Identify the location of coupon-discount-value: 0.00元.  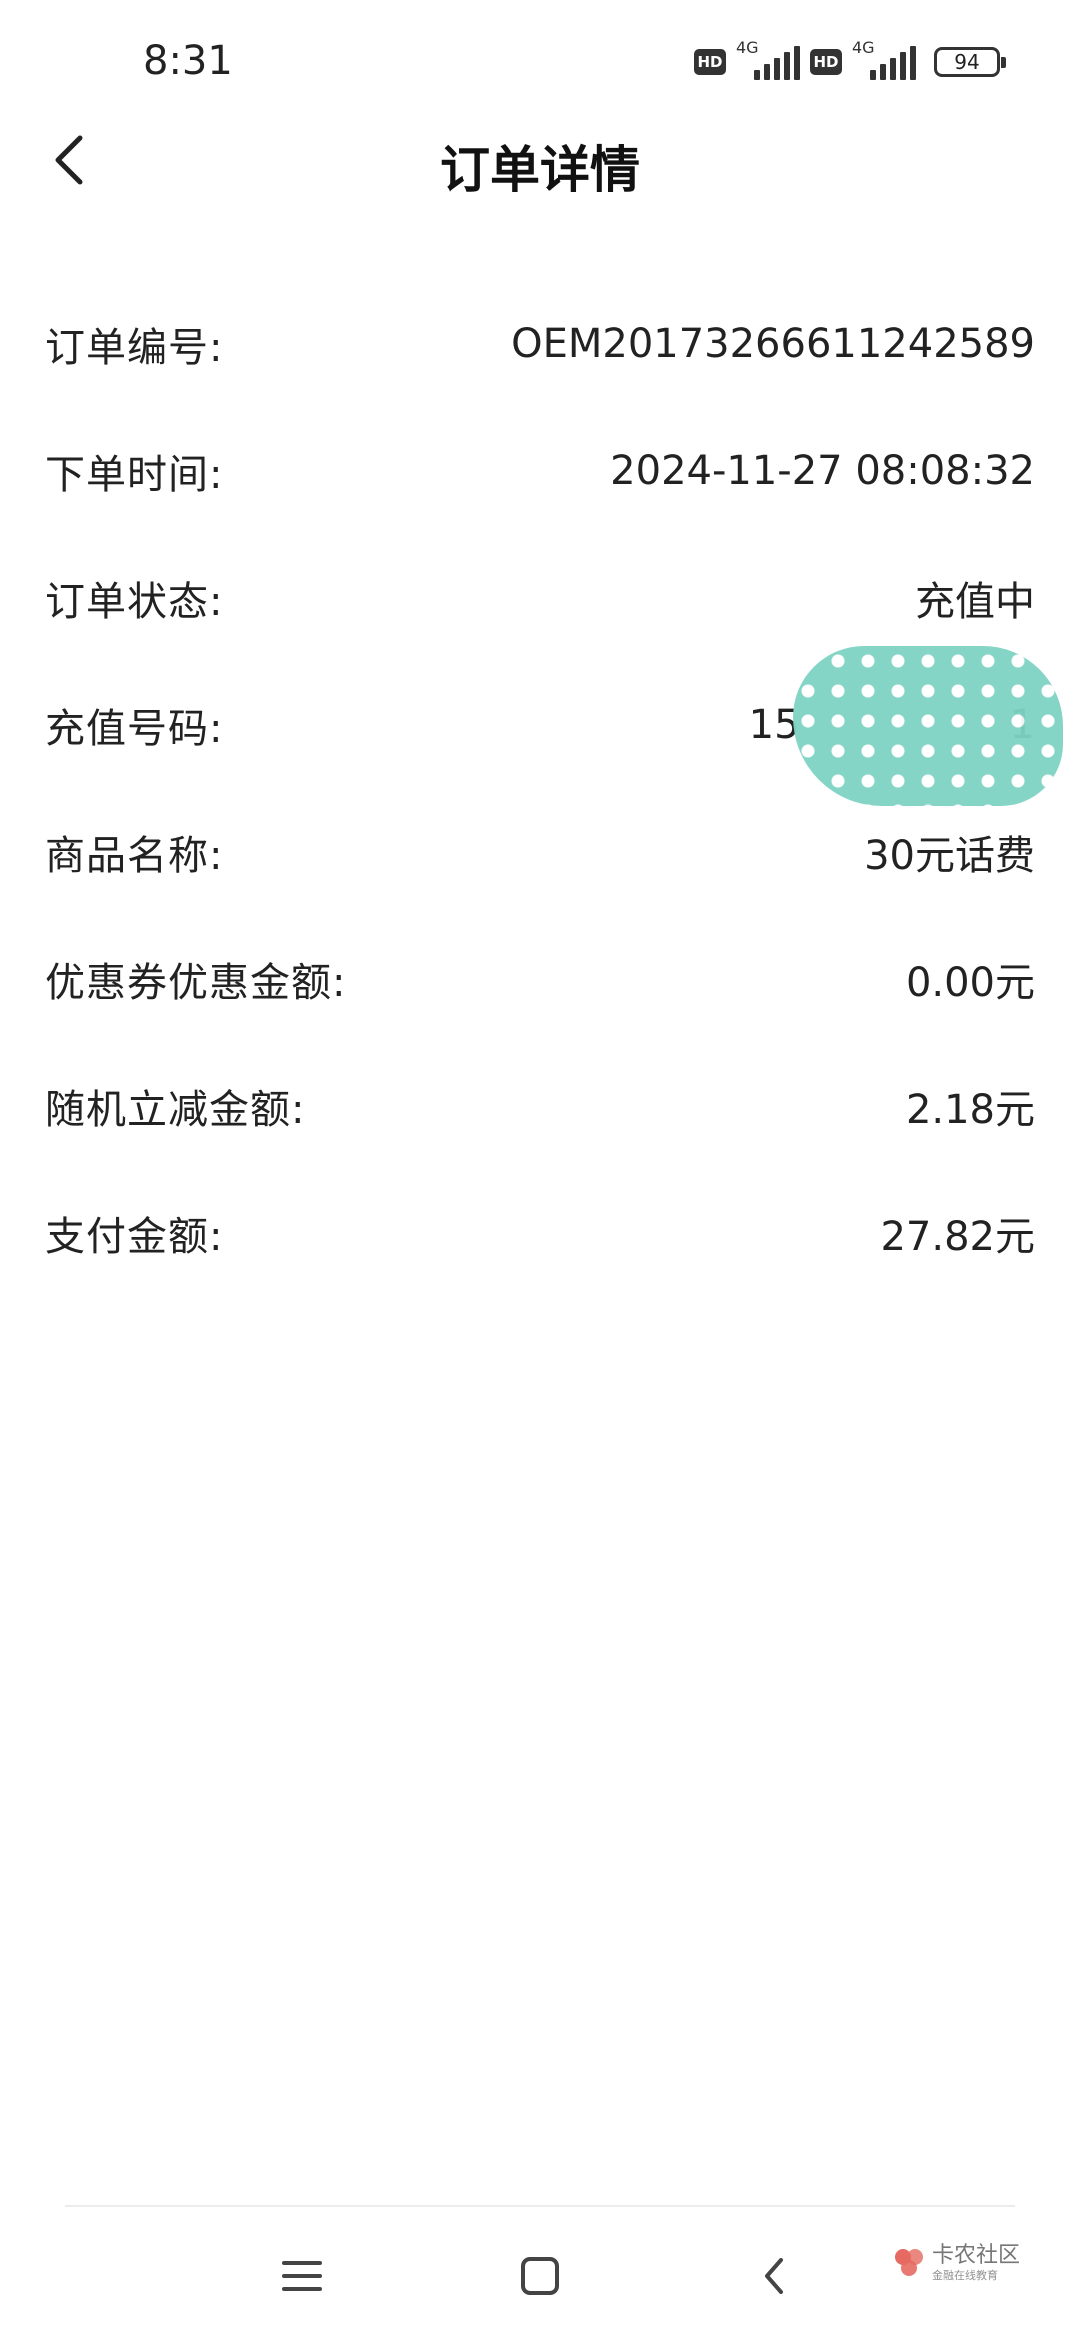
(970, 982).